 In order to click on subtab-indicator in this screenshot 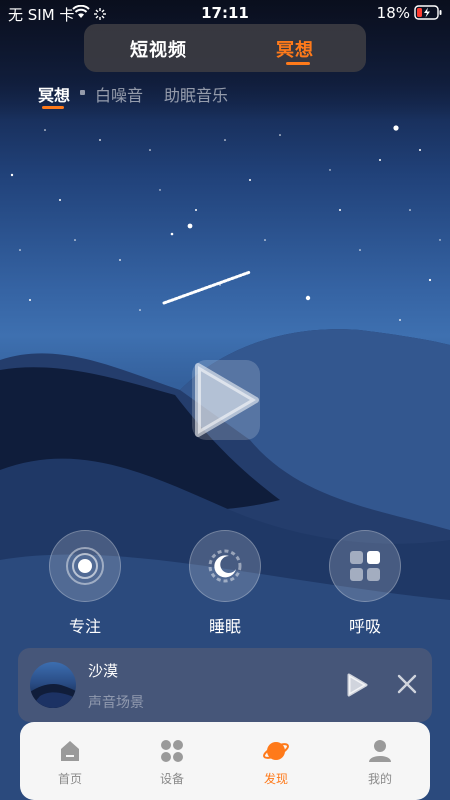, I will do `click(53, 107)`.